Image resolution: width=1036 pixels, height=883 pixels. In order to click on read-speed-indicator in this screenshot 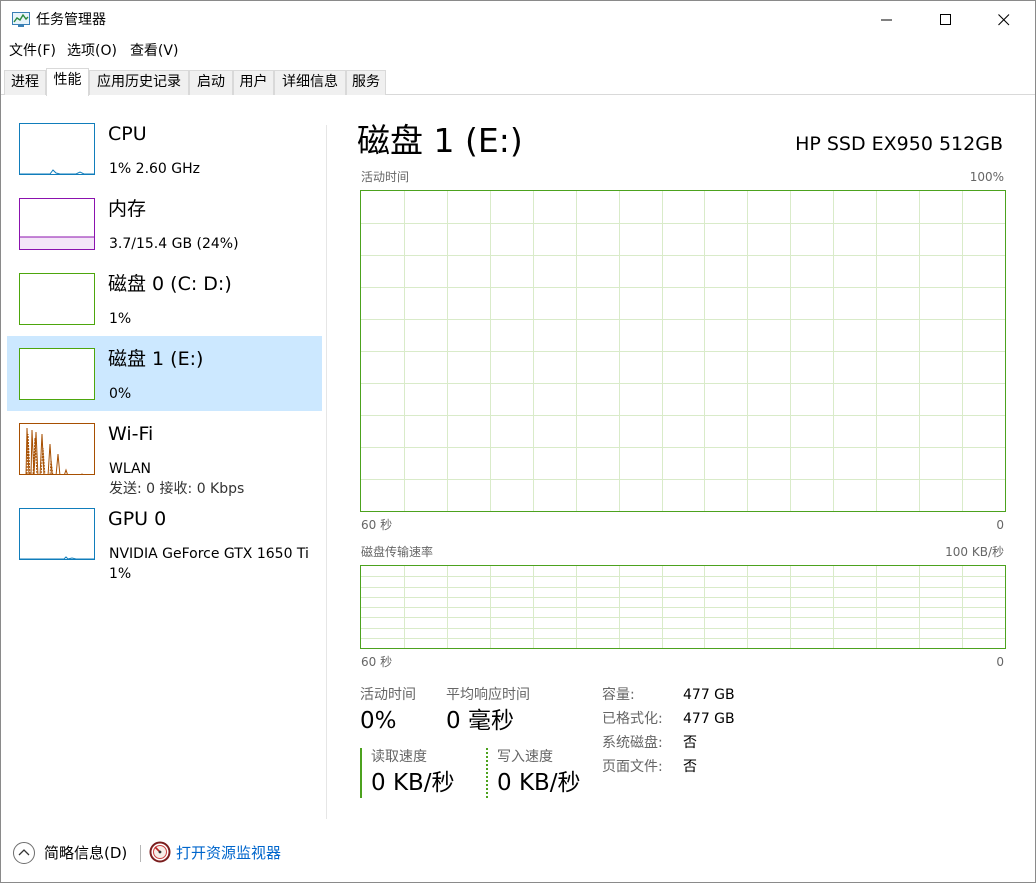, I will do `click(361, 773)`.